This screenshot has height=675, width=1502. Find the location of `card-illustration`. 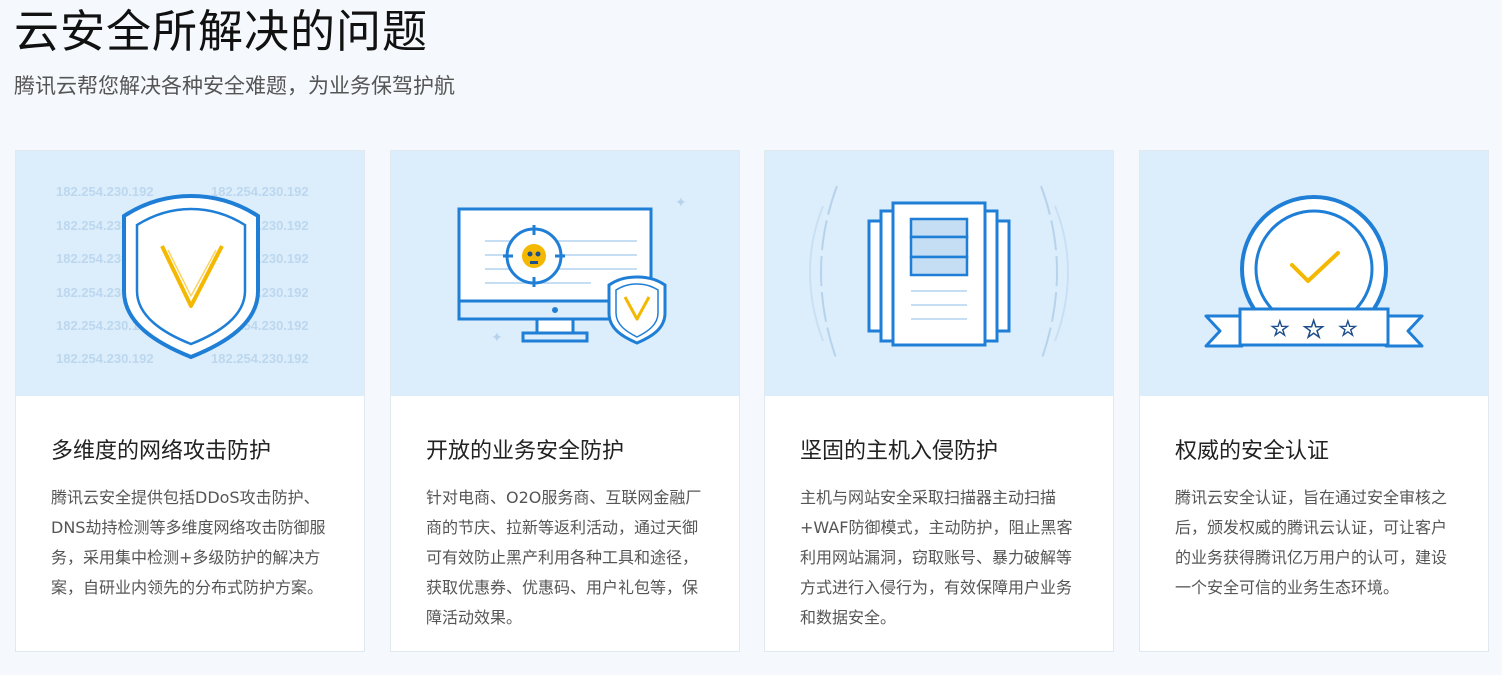

card-illustration is located at coordinates (939, 273).